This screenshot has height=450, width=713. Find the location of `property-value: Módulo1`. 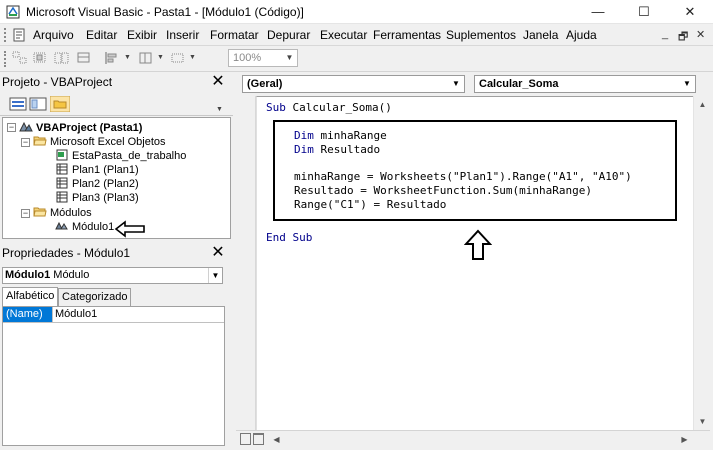

property-value: Módulo1 is located at coordinates (76, 314).